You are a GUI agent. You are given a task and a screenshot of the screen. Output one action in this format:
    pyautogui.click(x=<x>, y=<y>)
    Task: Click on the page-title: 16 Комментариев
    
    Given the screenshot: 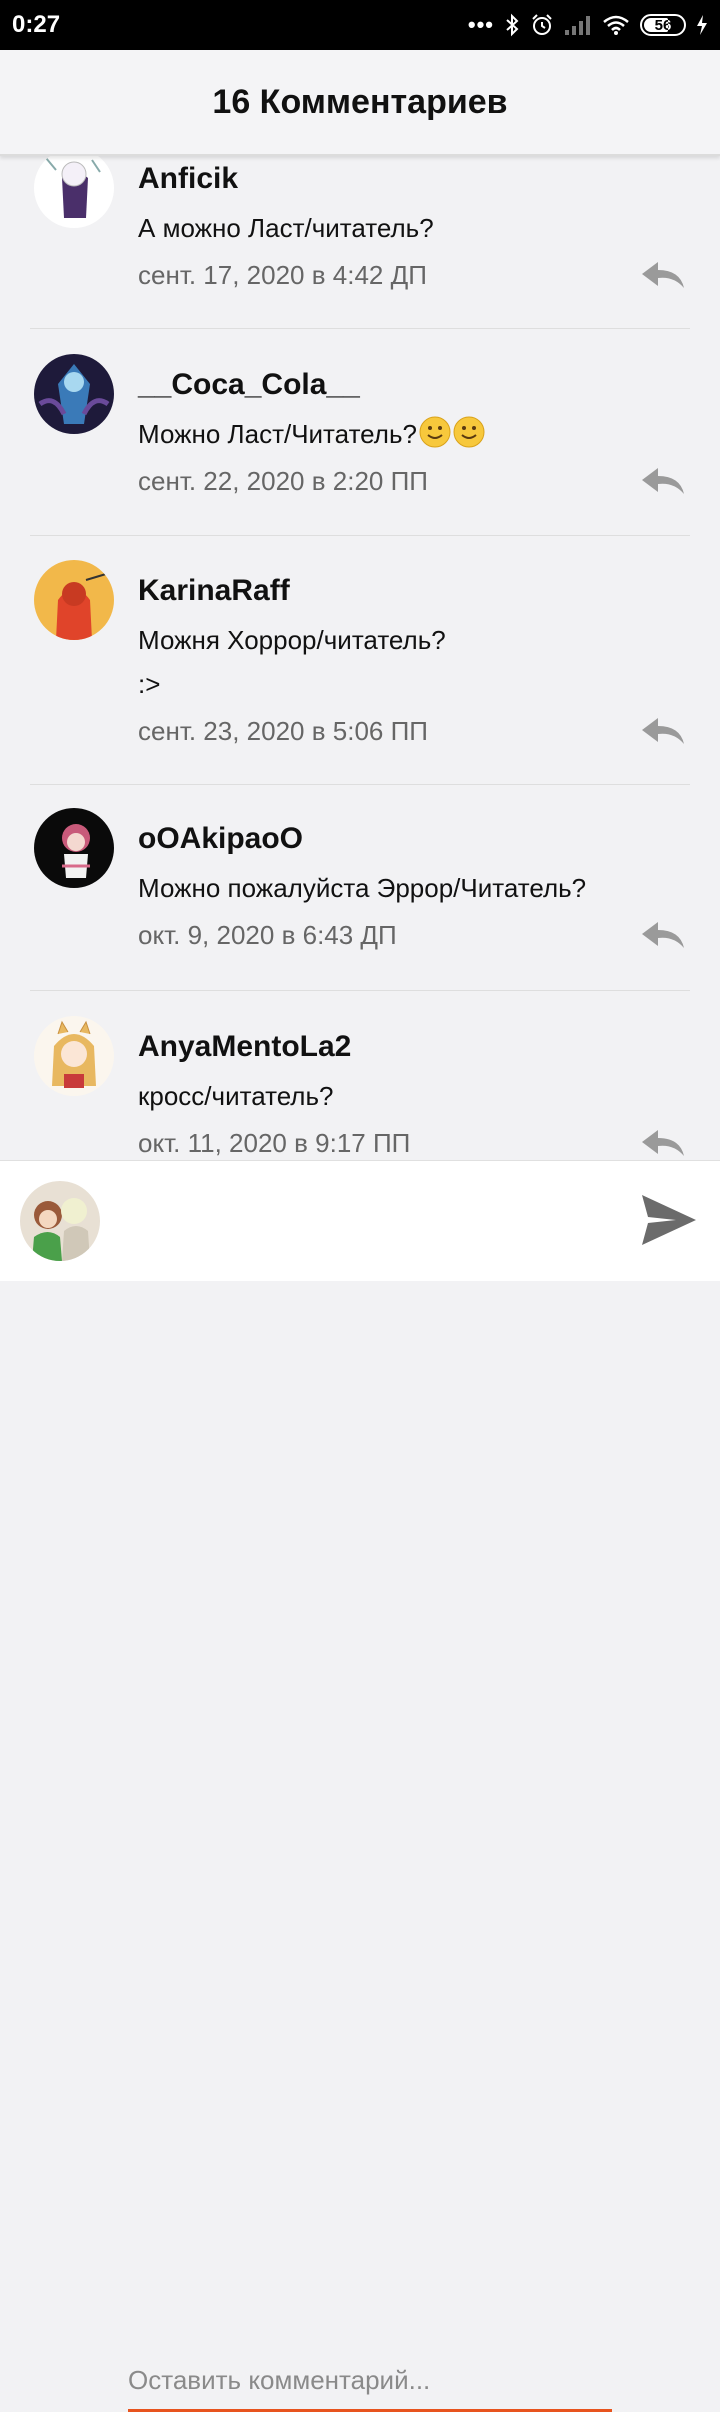 What is the action you would take?
    pyautogui.click(x=360, y=101)
    